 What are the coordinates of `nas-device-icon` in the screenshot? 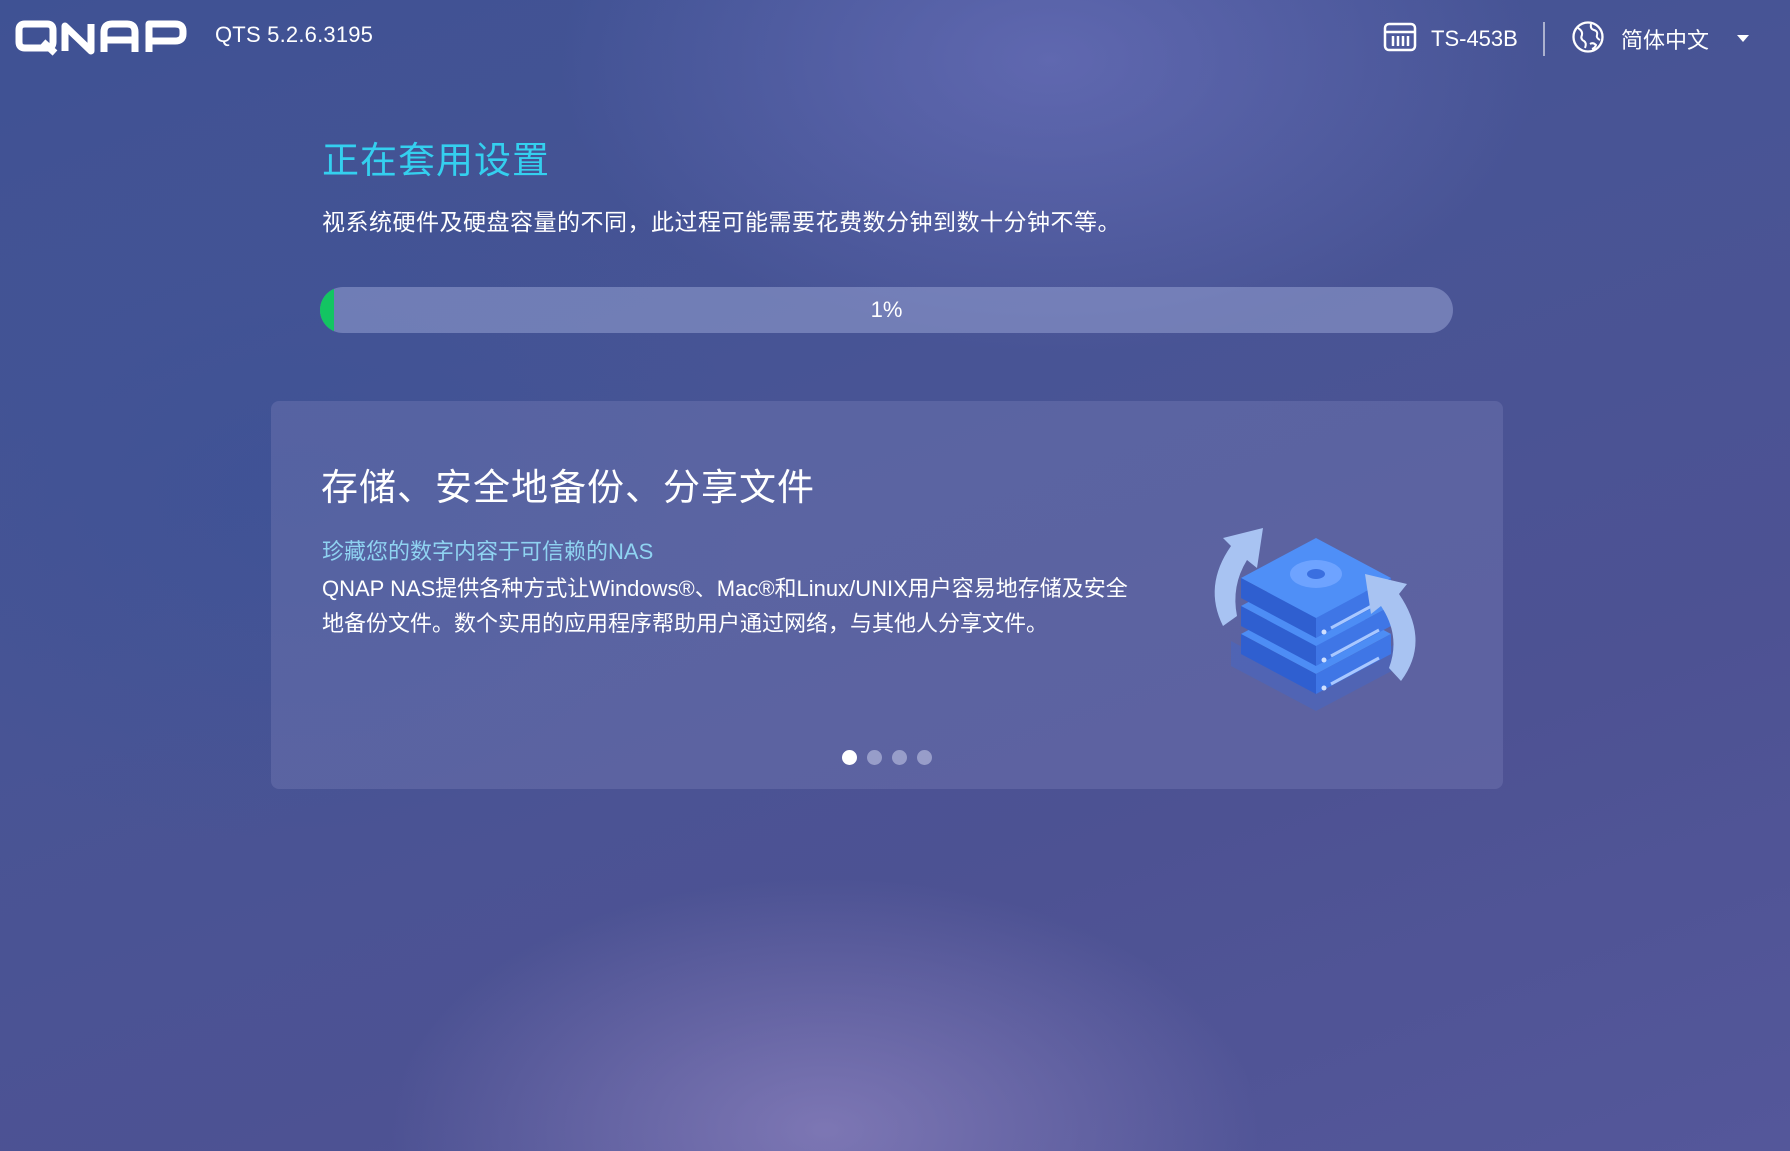 It's located at (1400, 39).